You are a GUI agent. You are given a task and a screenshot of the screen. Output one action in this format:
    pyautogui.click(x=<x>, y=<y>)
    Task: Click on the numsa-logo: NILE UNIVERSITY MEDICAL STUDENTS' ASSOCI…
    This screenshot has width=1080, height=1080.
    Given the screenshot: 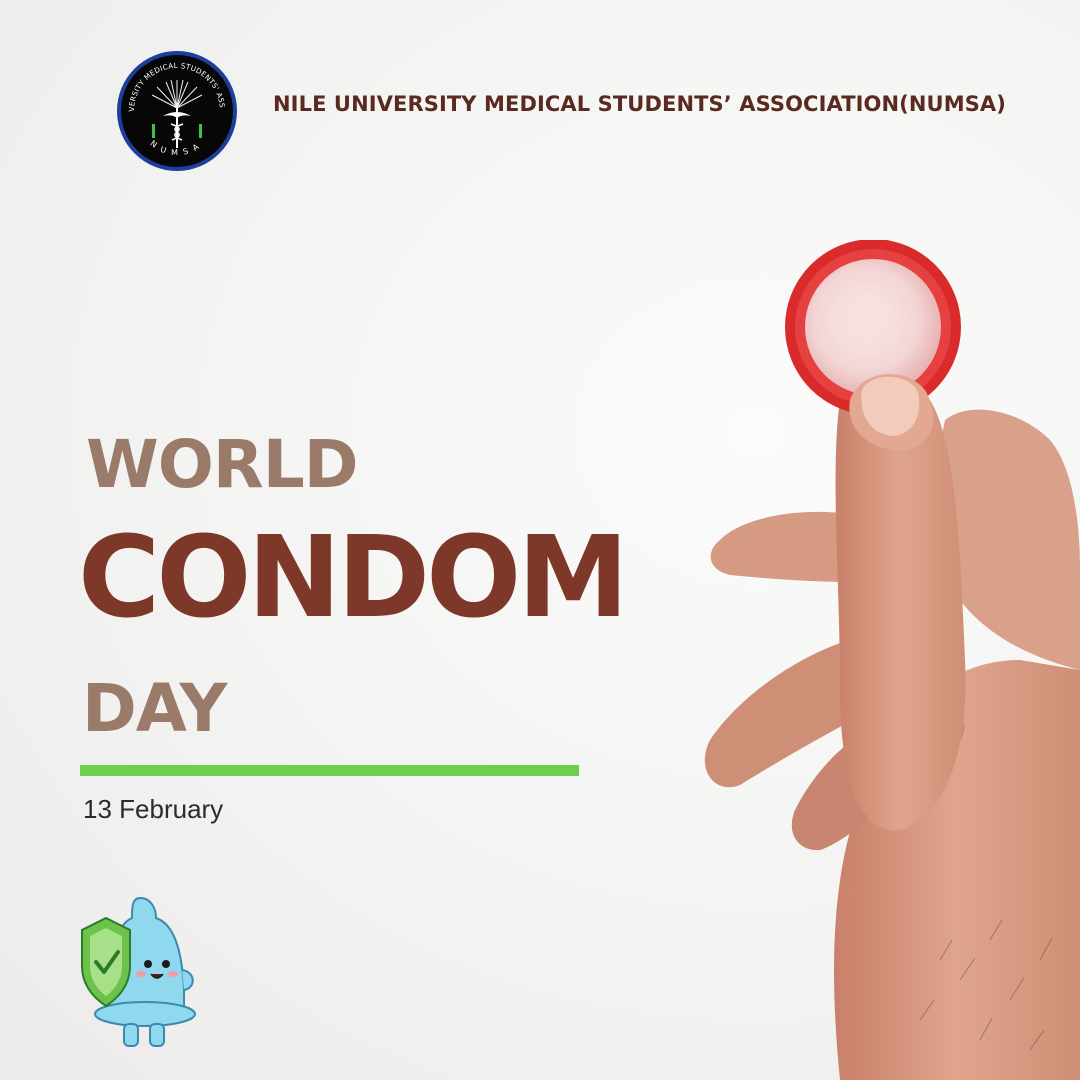 What is the action you would take?
    pyautogui.click(x=175, y=107)
    